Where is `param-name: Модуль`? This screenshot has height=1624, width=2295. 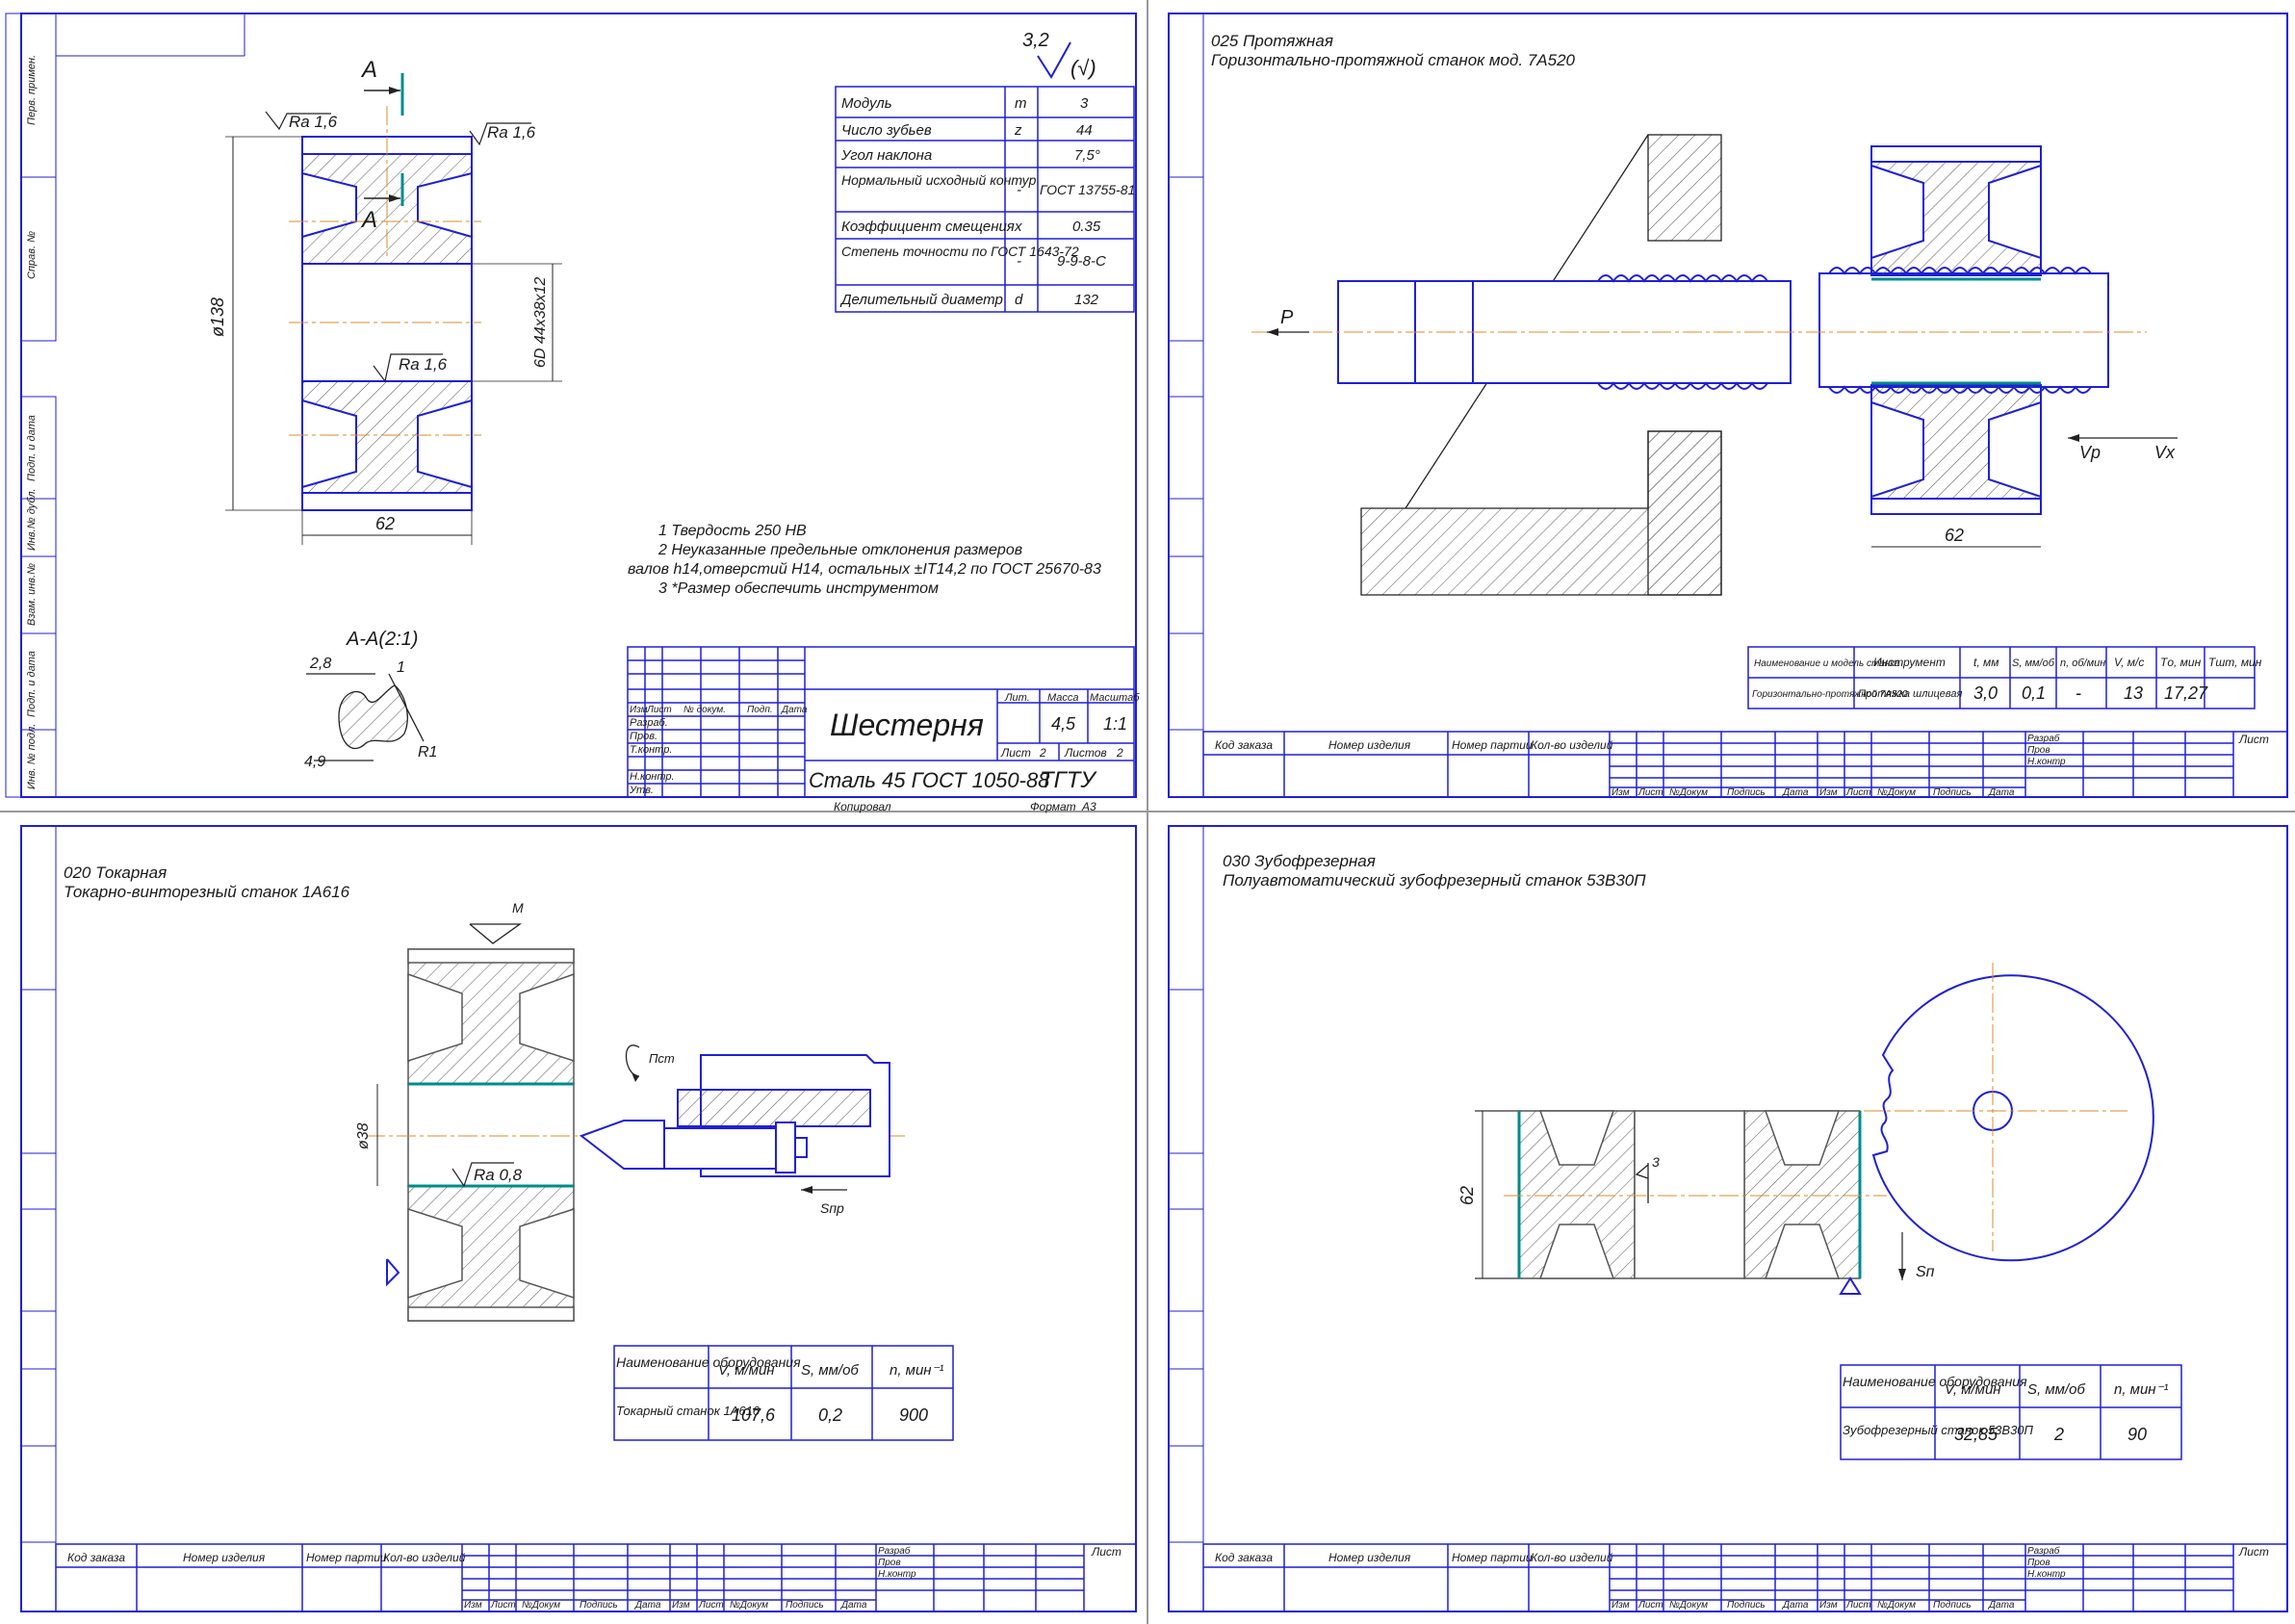
param-name: Модуль is located at coordinates (866, 103).